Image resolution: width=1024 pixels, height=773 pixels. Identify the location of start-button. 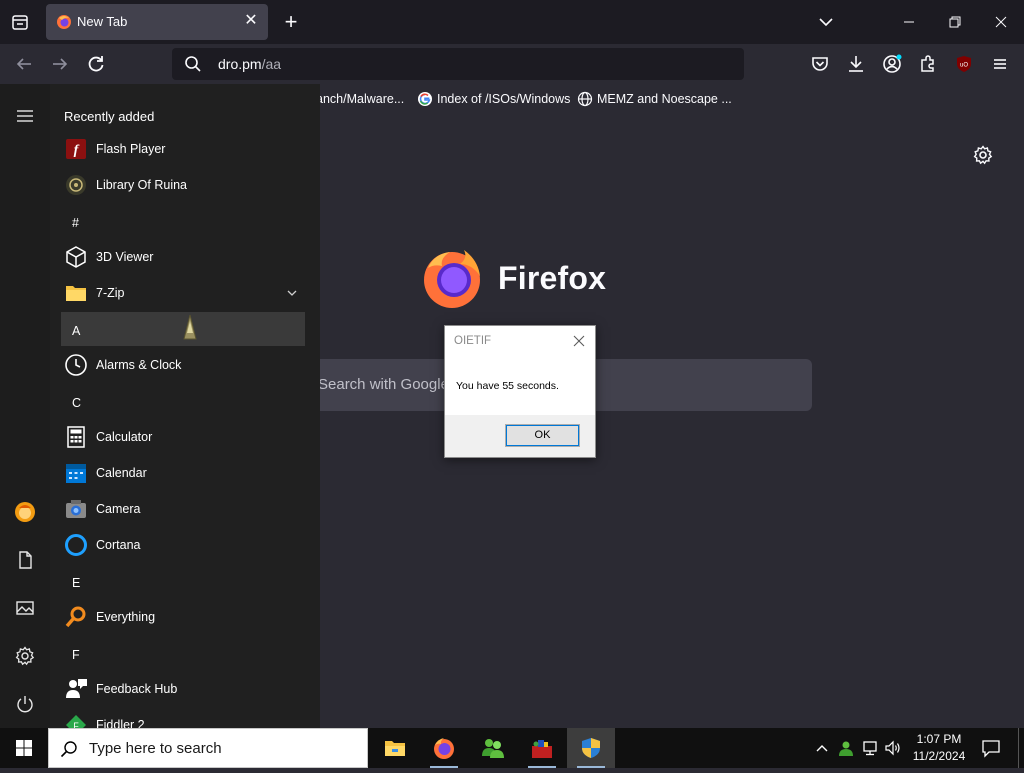
(24, 748).